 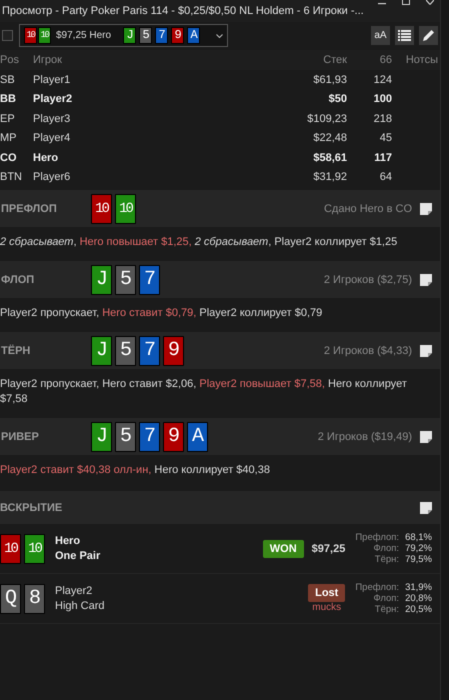 What do you see at coordinates (365, 436) in the screenshot?
I see `street-info: 2 Игроков ($19,49)` at bounding box center [365, 436].